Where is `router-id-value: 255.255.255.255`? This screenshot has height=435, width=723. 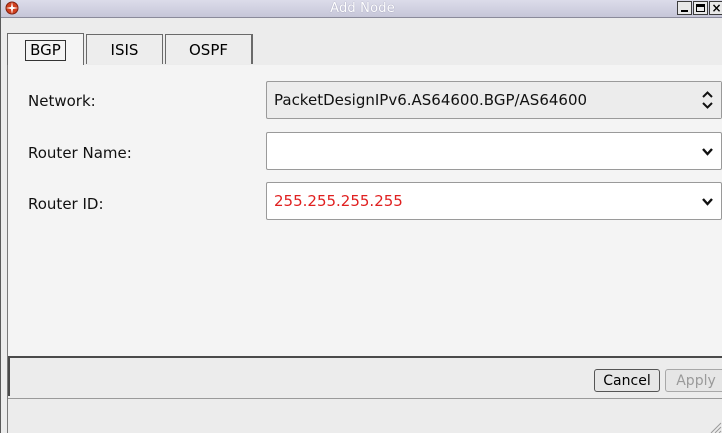 router-id-value: 255.255.255.255 is located at coordinates (338, 201).